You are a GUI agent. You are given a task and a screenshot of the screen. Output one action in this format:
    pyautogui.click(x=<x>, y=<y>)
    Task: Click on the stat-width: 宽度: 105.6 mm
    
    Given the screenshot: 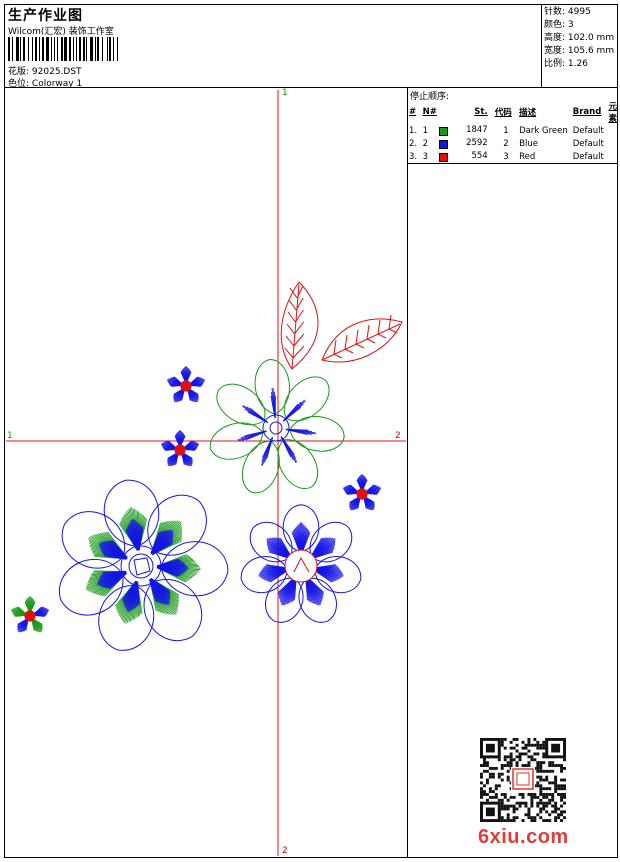 What is the action you would take?
    pyautogui.click(x=581, y=51)
    